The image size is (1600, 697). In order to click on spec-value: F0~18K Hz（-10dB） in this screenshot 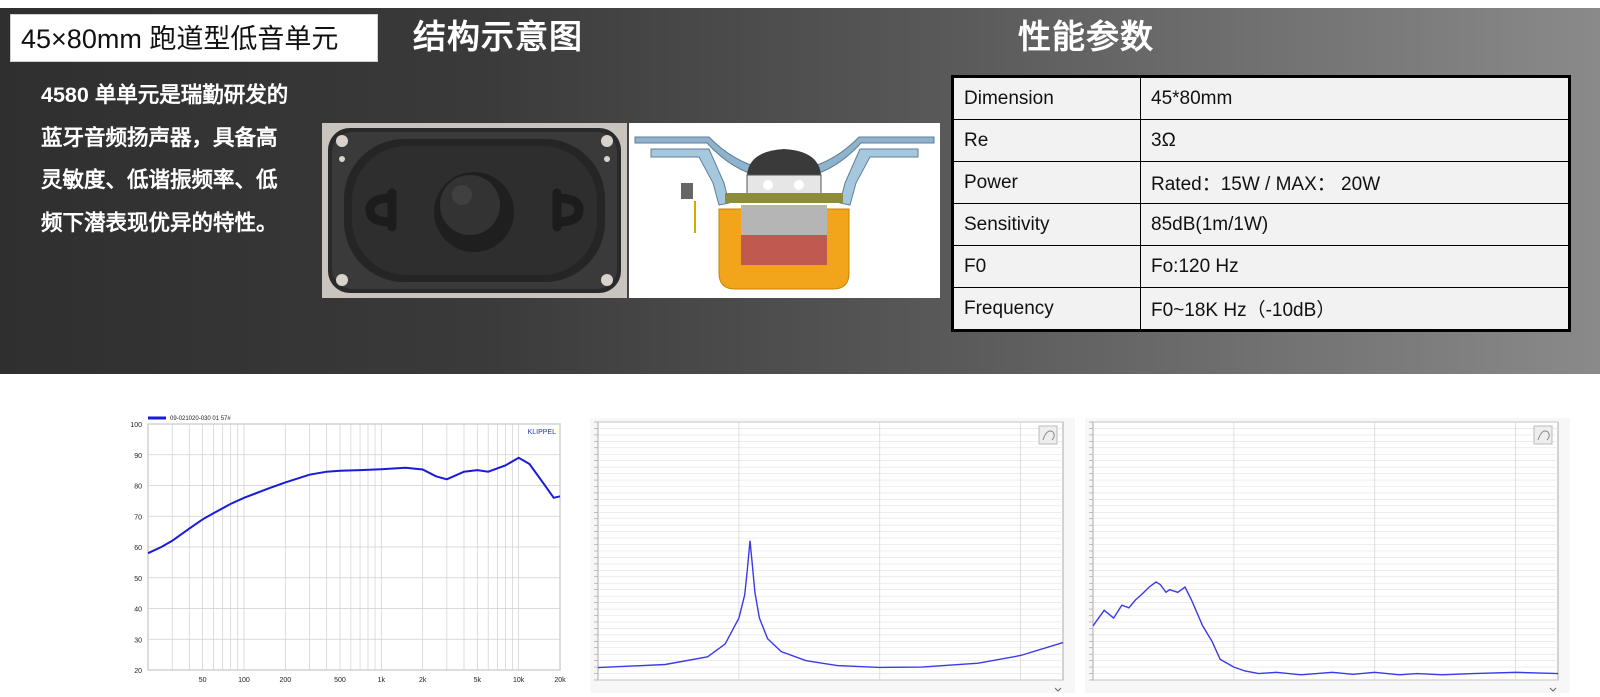, I will do `click(1355, 309)`.